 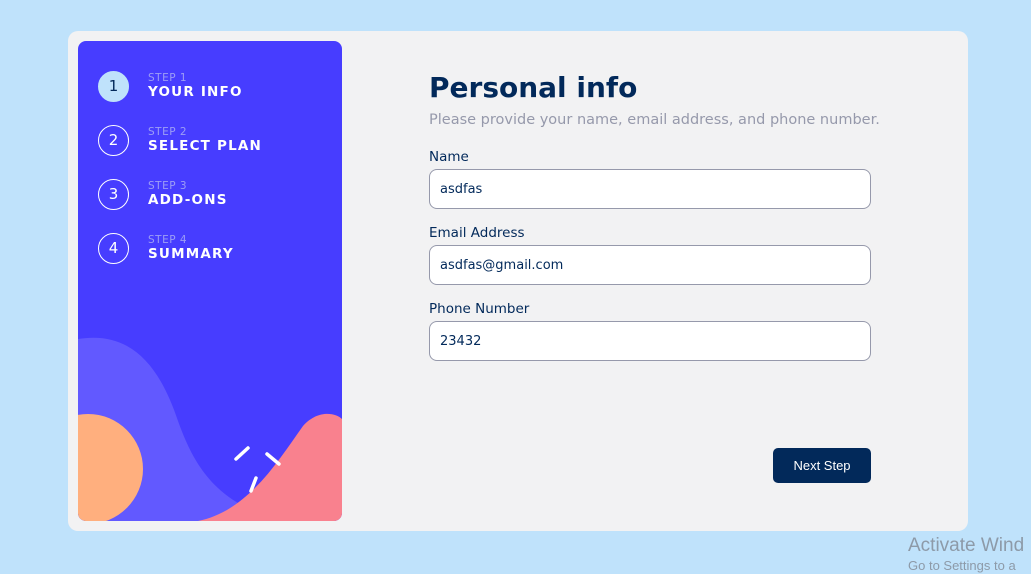 I want to click on activation-watermark: Activate Wind Go to Settings to a, so click(x=966, y=555).